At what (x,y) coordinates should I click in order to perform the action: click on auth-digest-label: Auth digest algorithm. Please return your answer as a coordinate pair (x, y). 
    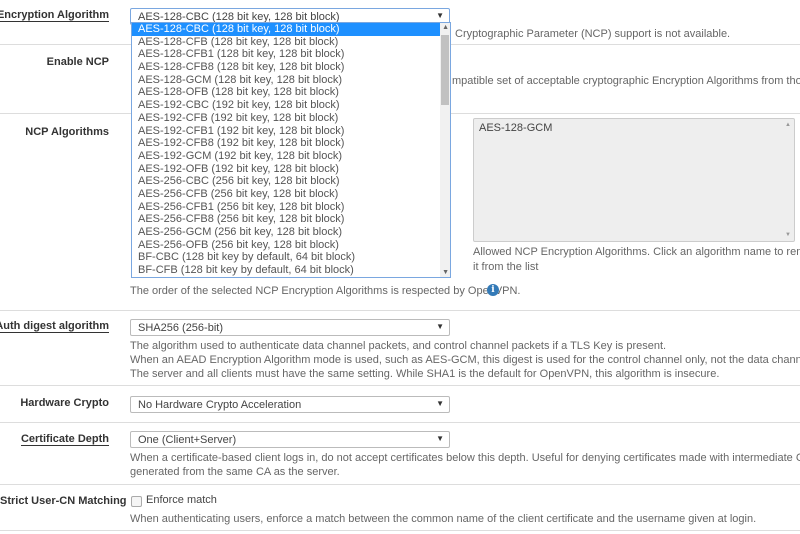
    Looking at the image, I should click on (54, 326).